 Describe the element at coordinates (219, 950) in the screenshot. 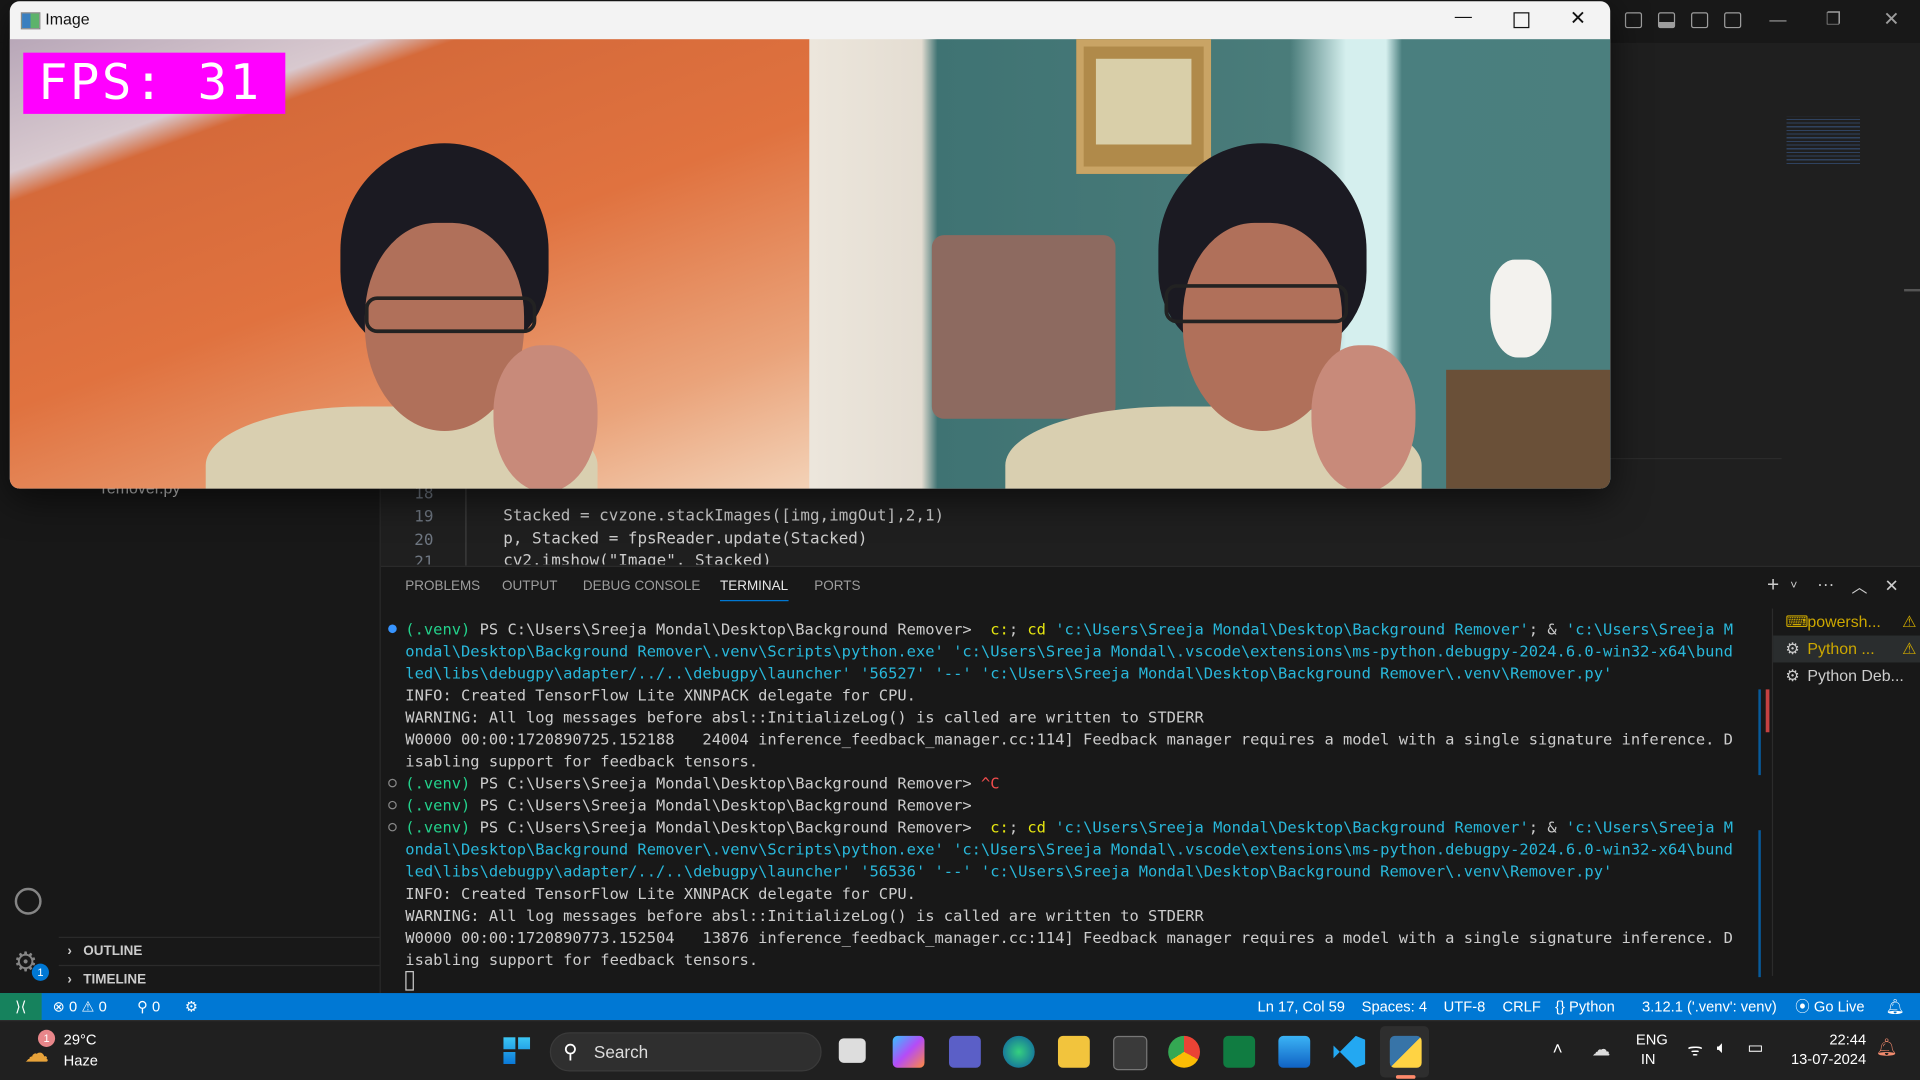

I see `outline-section: › OUTLINE` at that location.